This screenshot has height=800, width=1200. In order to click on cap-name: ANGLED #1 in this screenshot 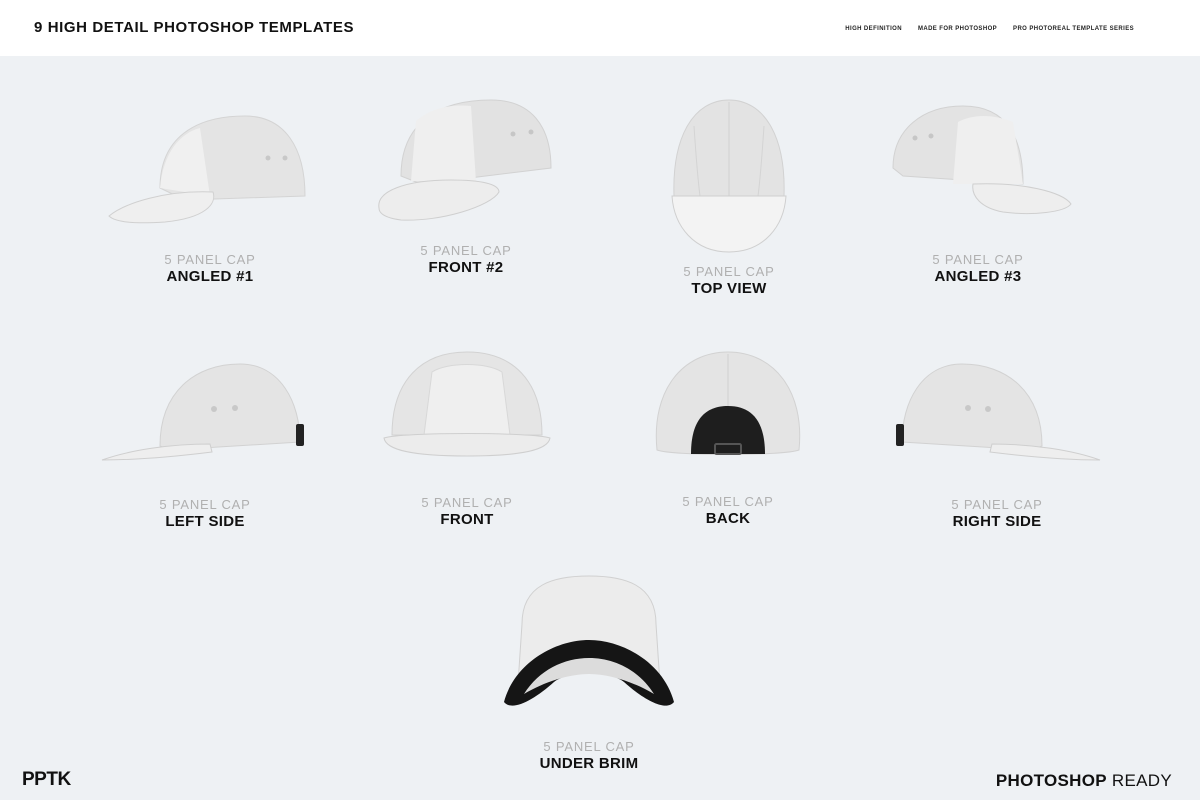, I will do `click(210, 276)`.